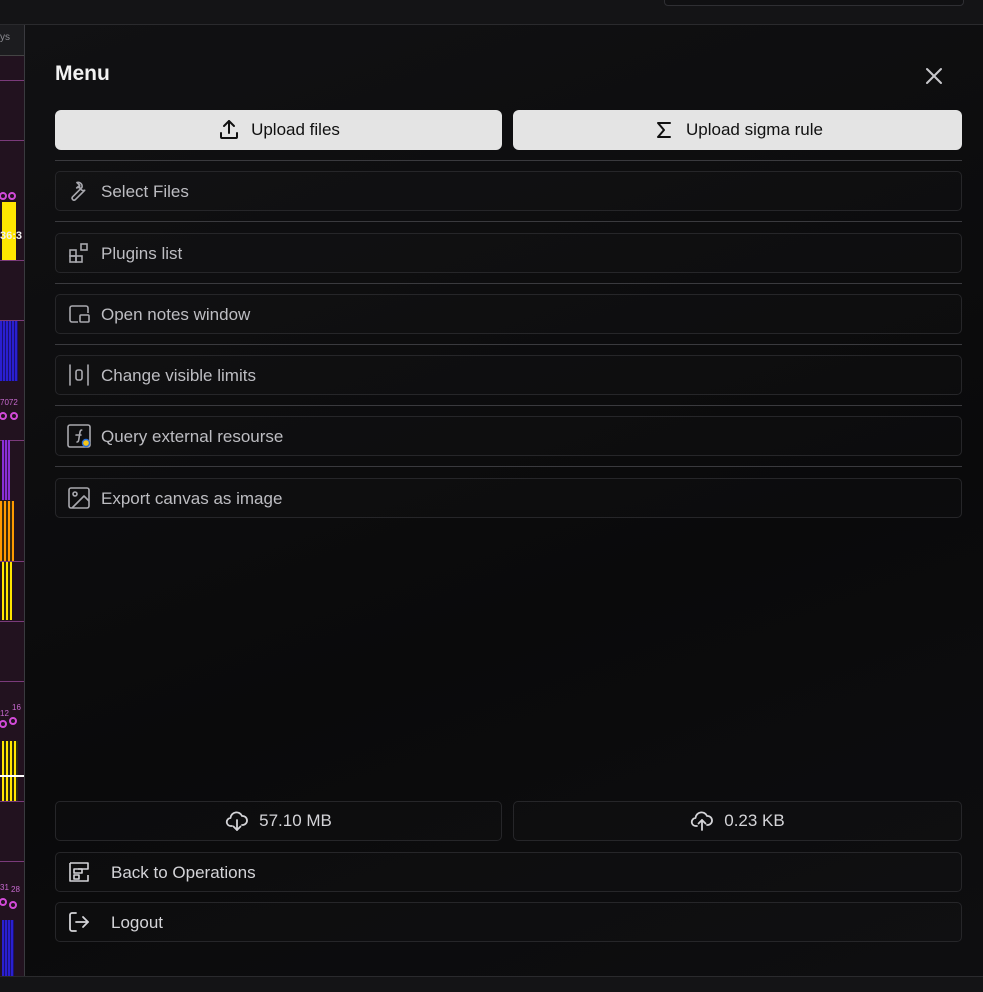  Describe the element at coordinates (508, 436) in the screenshot. I see `menu-item-query-external-resource: Query external resourse` at that location.